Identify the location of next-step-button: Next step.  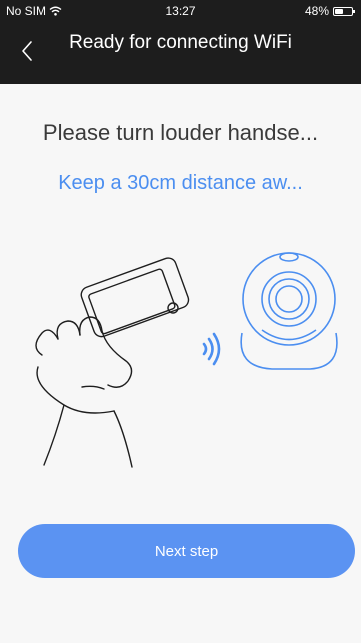
(186, 551).